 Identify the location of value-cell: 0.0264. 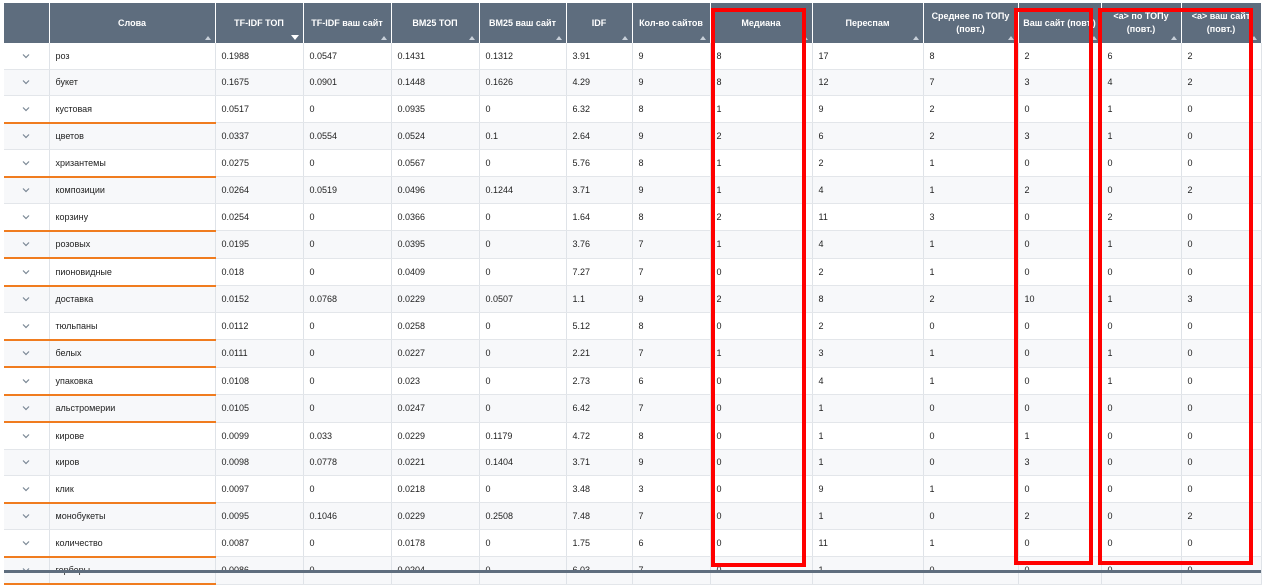
(259, 190).